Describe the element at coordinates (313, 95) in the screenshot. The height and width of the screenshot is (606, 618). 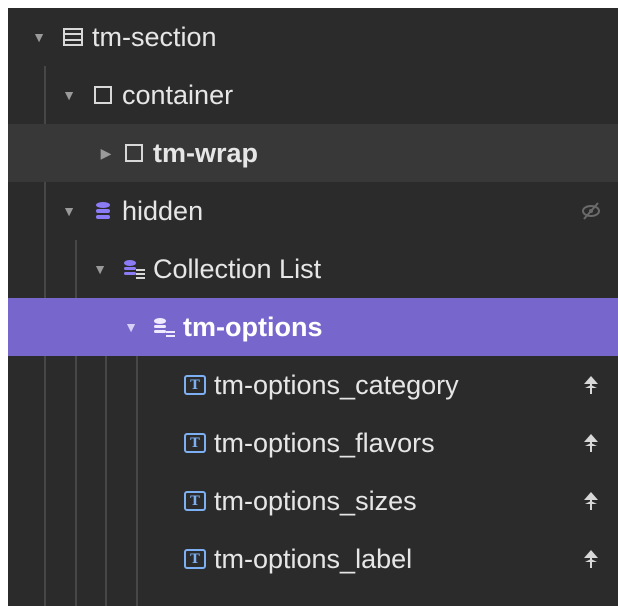
I see `tree-item-container: ▼ container` at that location.